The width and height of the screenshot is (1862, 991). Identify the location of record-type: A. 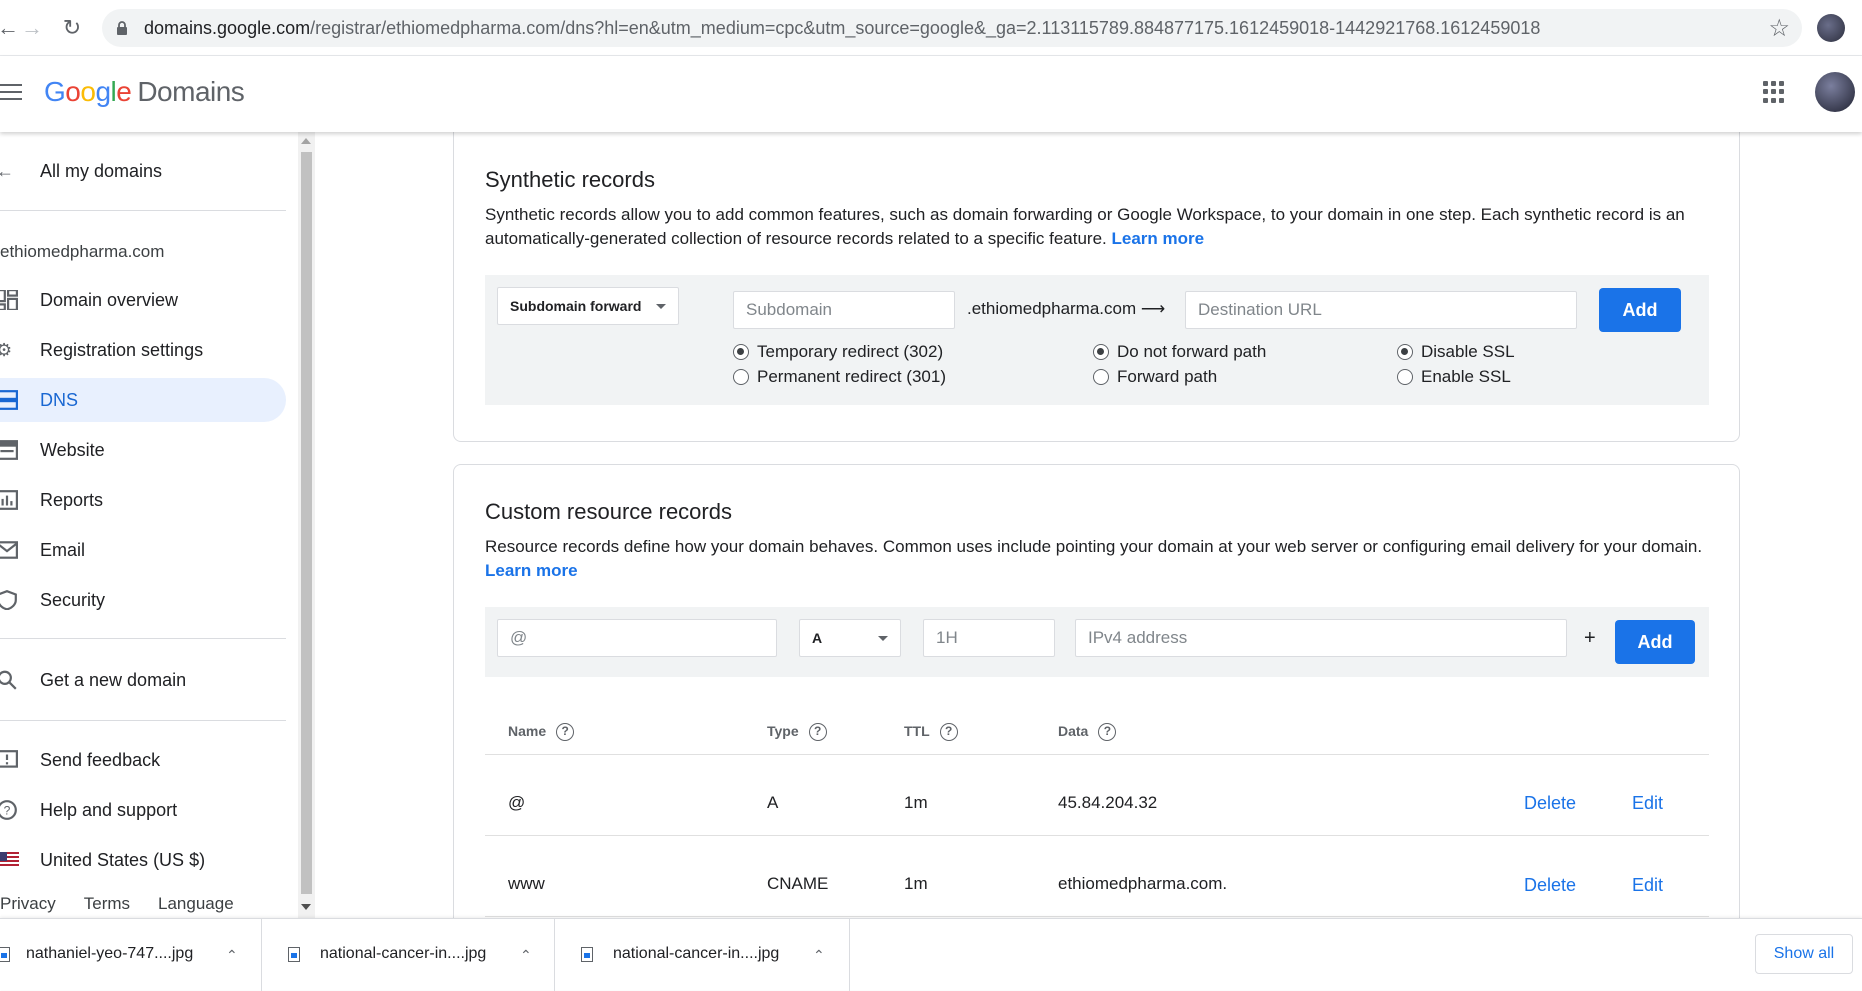
(773, 802).